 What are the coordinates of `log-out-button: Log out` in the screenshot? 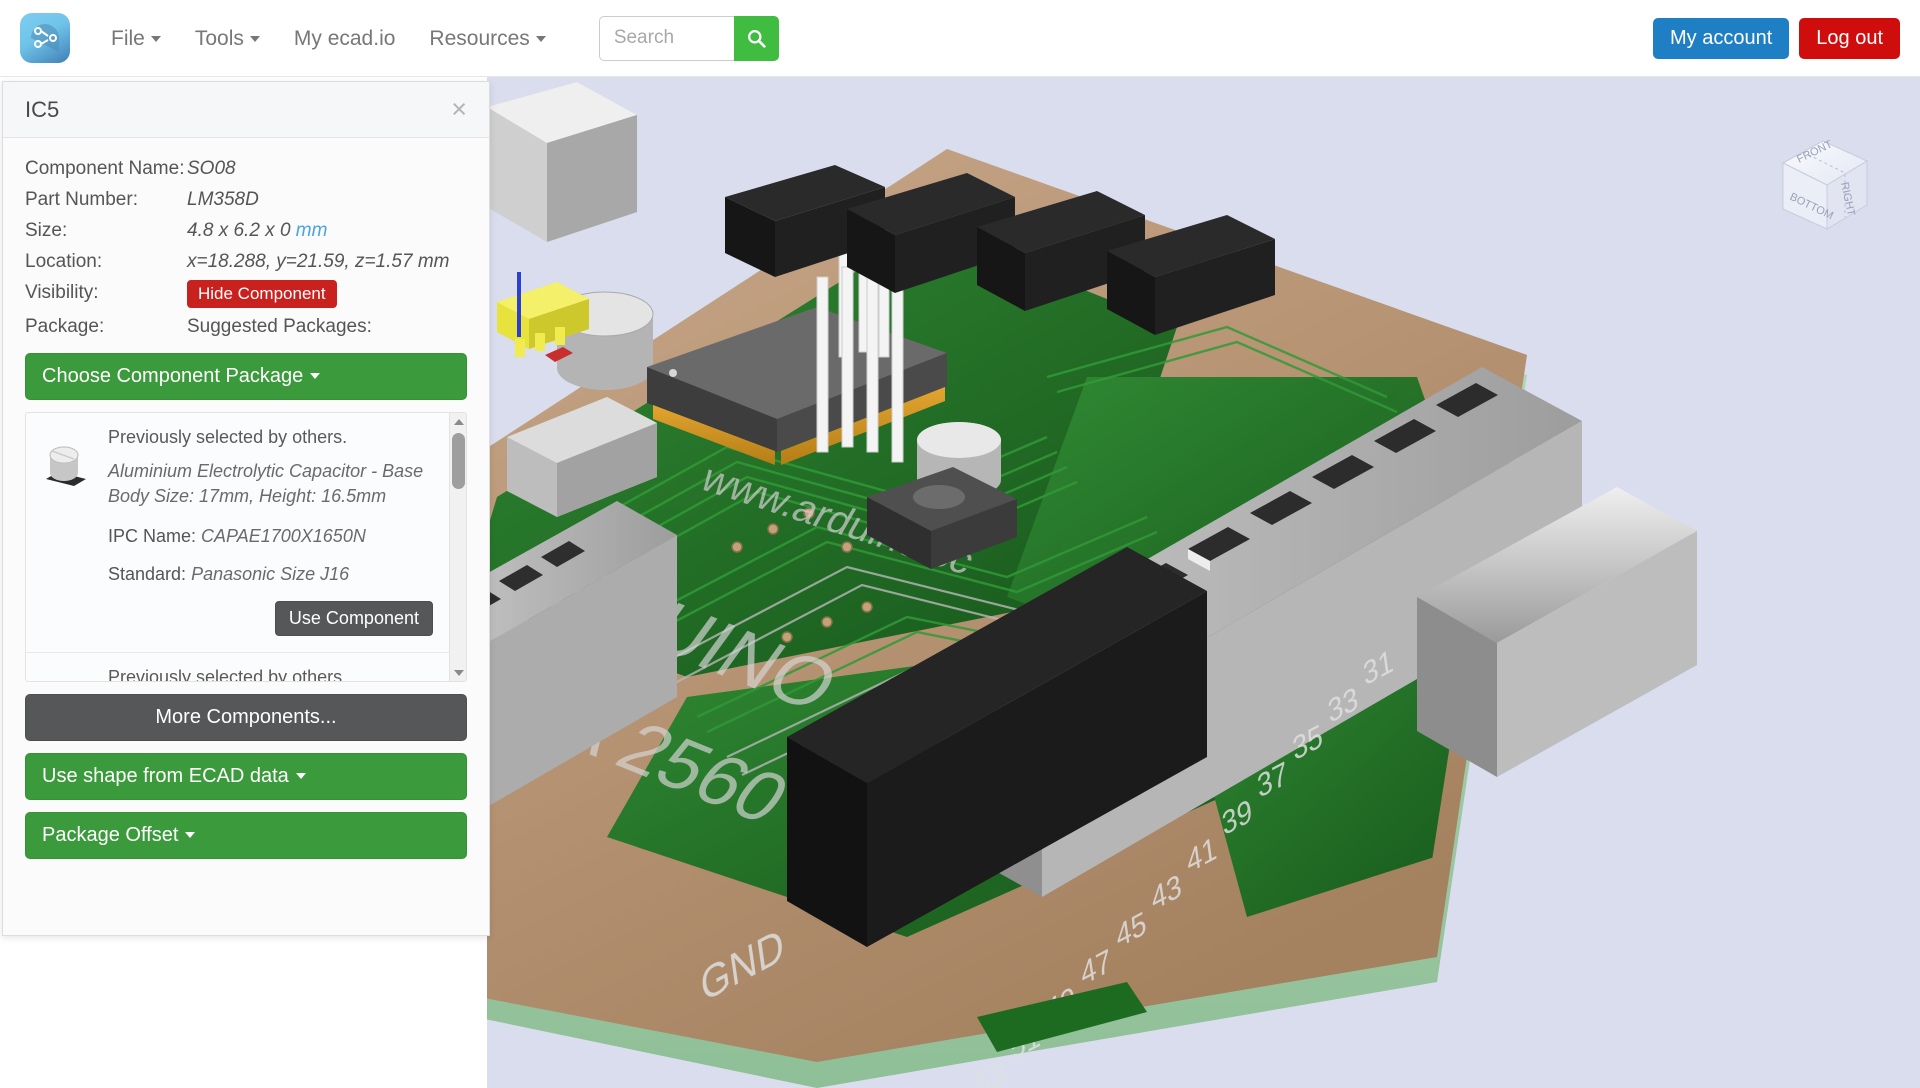 It's located at (1849, 38).